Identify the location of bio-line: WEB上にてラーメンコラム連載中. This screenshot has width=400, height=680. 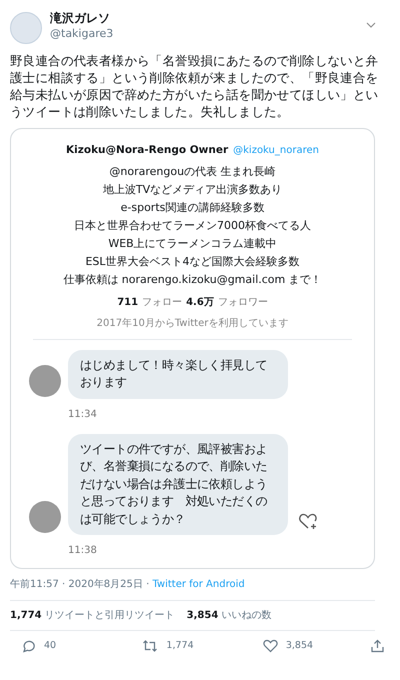
(192, 244).